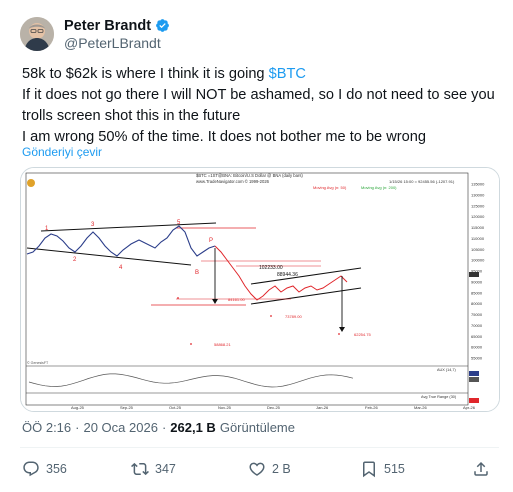 This screenshot has width=513, height=492. Describe the element at coordinates (257, 469) in the screenshot. I see `heart-icon` at that location.